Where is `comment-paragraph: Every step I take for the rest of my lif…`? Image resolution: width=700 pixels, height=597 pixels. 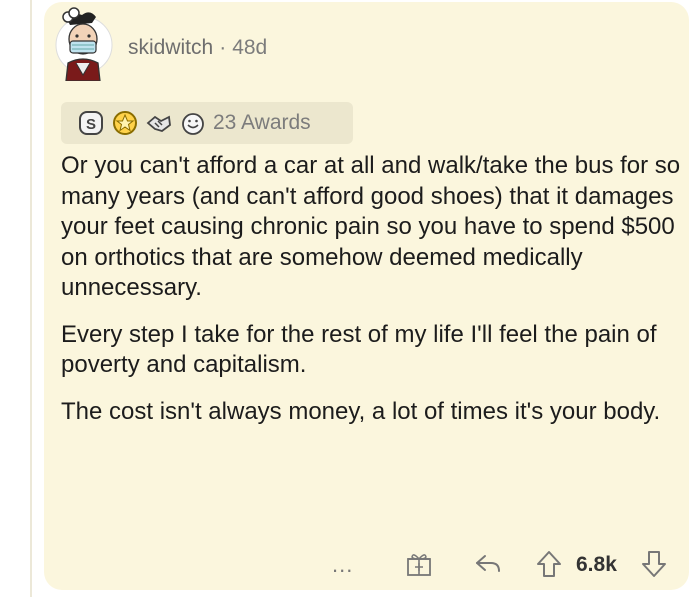
comment-paragraph: Every step I take for the rest of my lif… is located at coordinates (359, 349).